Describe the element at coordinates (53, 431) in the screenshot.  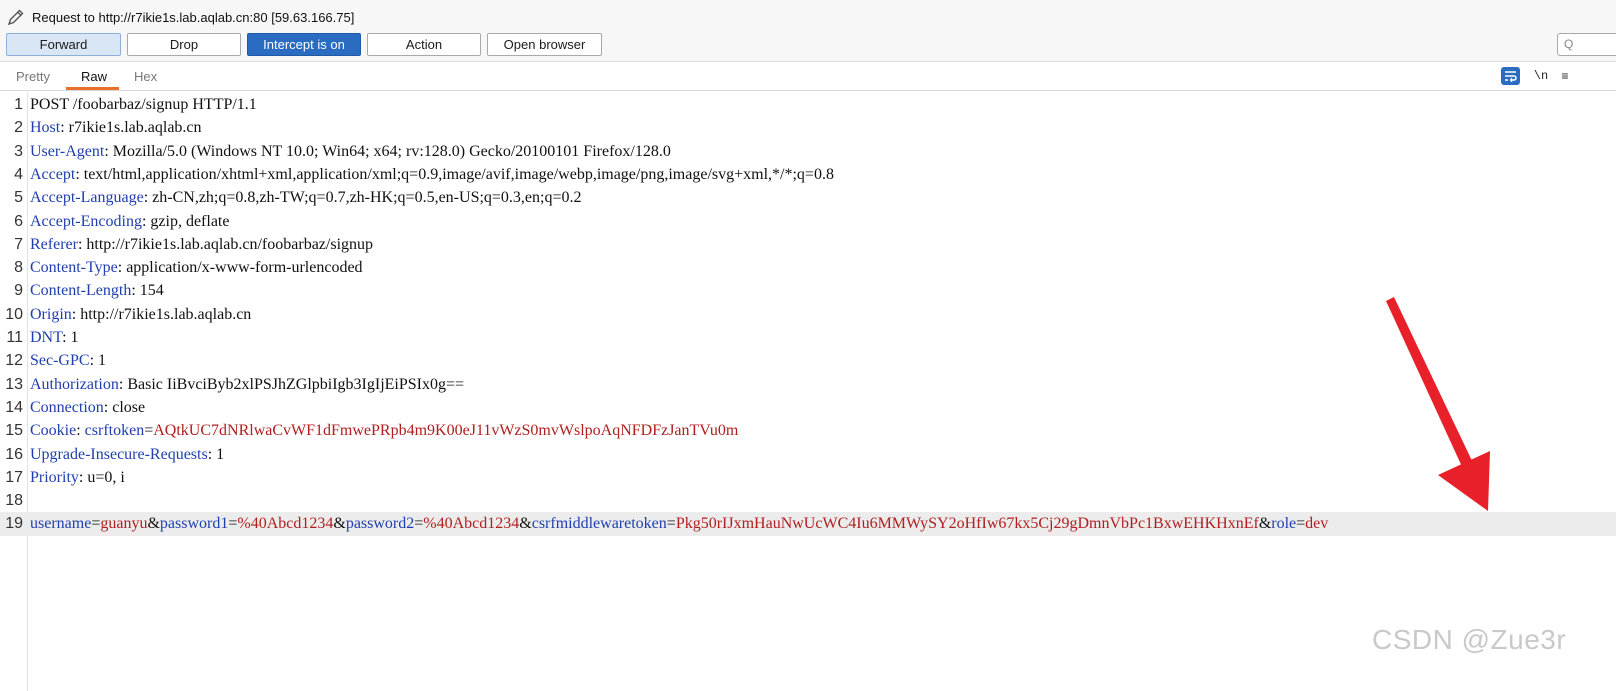
I see `token-key: Cookie` at that location.